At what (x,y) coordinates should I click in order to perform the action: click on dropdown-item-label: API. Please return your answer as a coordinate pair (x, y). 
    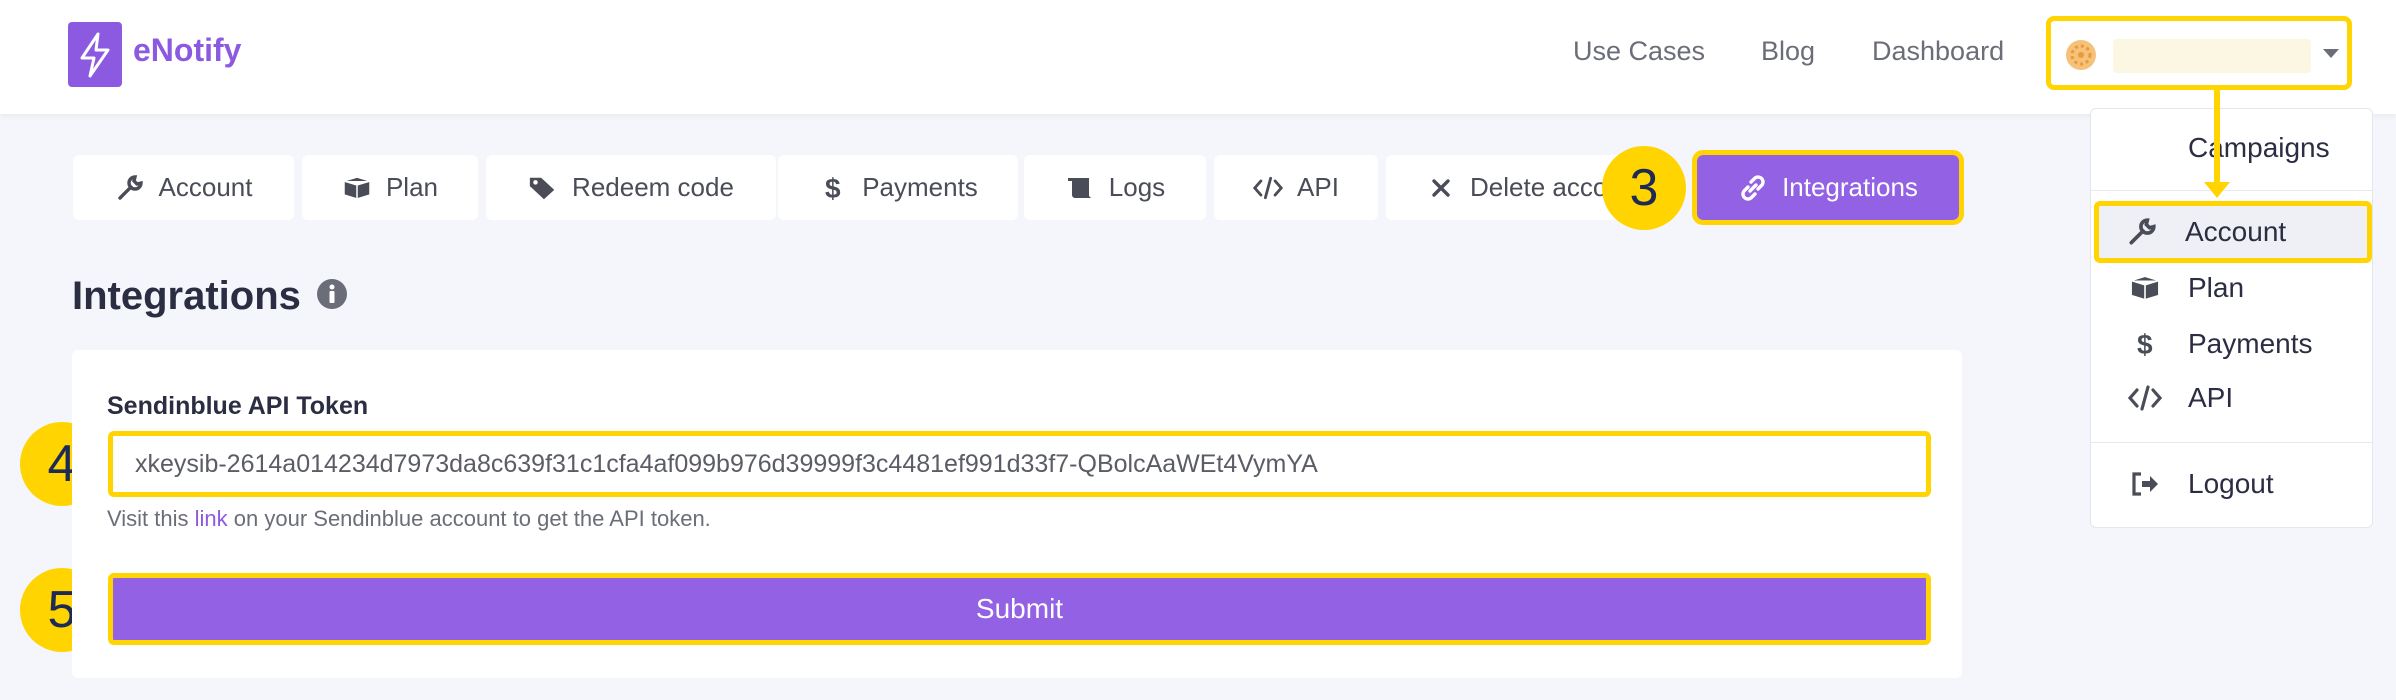
    Looking at the image, I should click on (2211, 397).